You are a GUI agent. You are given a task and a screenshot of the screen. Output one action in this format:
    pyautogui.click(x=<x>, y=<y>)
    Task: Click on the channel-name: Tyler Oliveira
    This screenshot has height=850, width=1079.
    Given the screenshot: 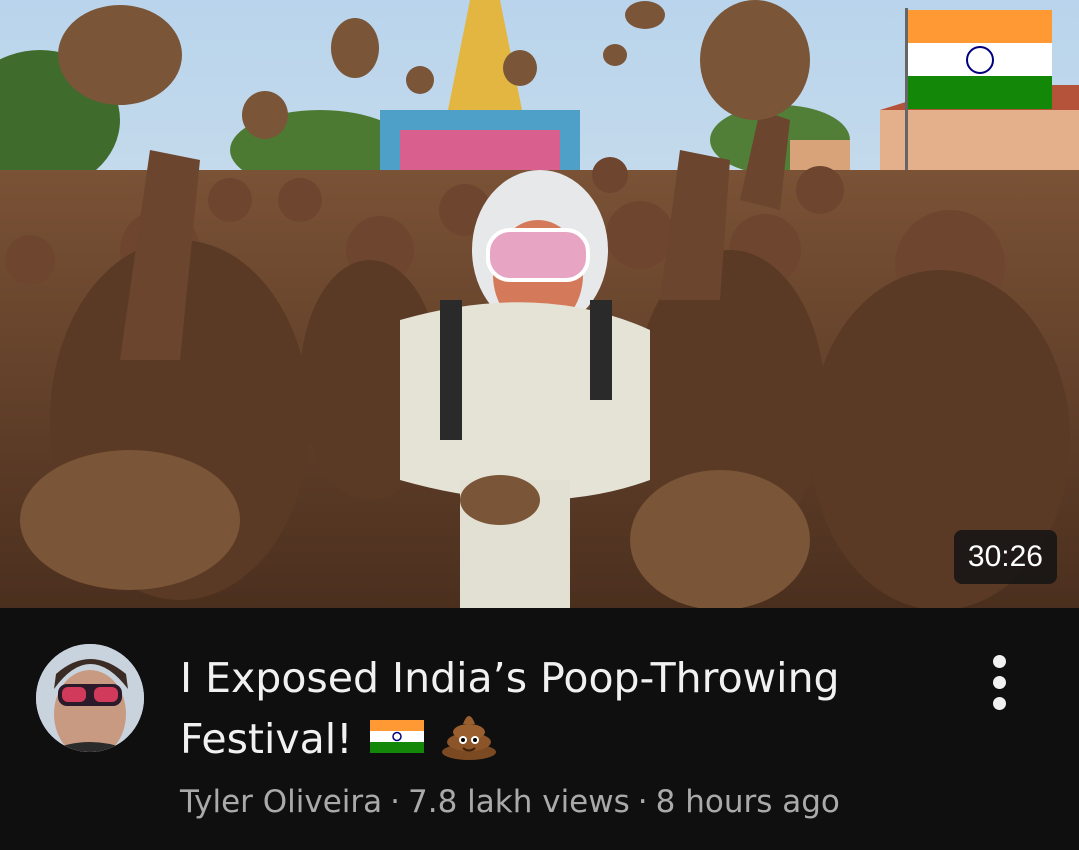 What is the action you would take?
    pyautogui.click(x=281, y=802)
    